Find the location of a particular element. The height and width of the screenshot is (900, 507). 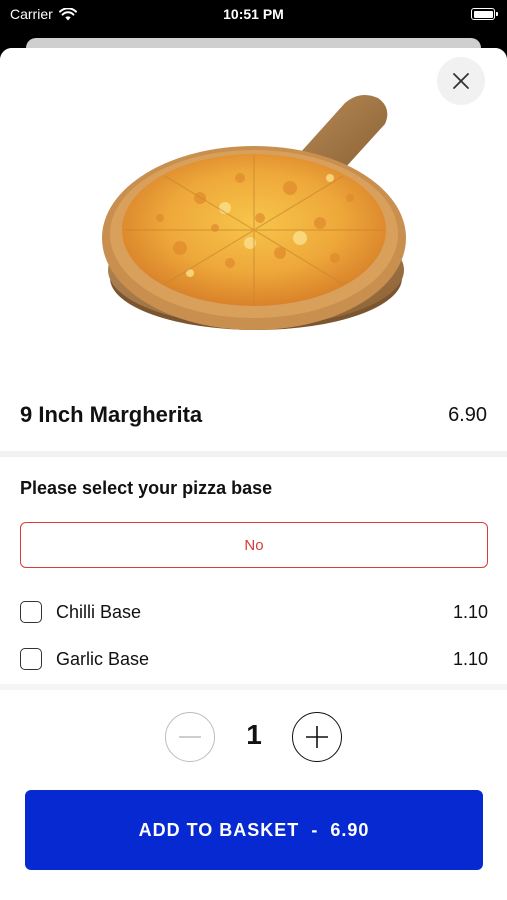

section-divider is located at coordinates (253, 454).